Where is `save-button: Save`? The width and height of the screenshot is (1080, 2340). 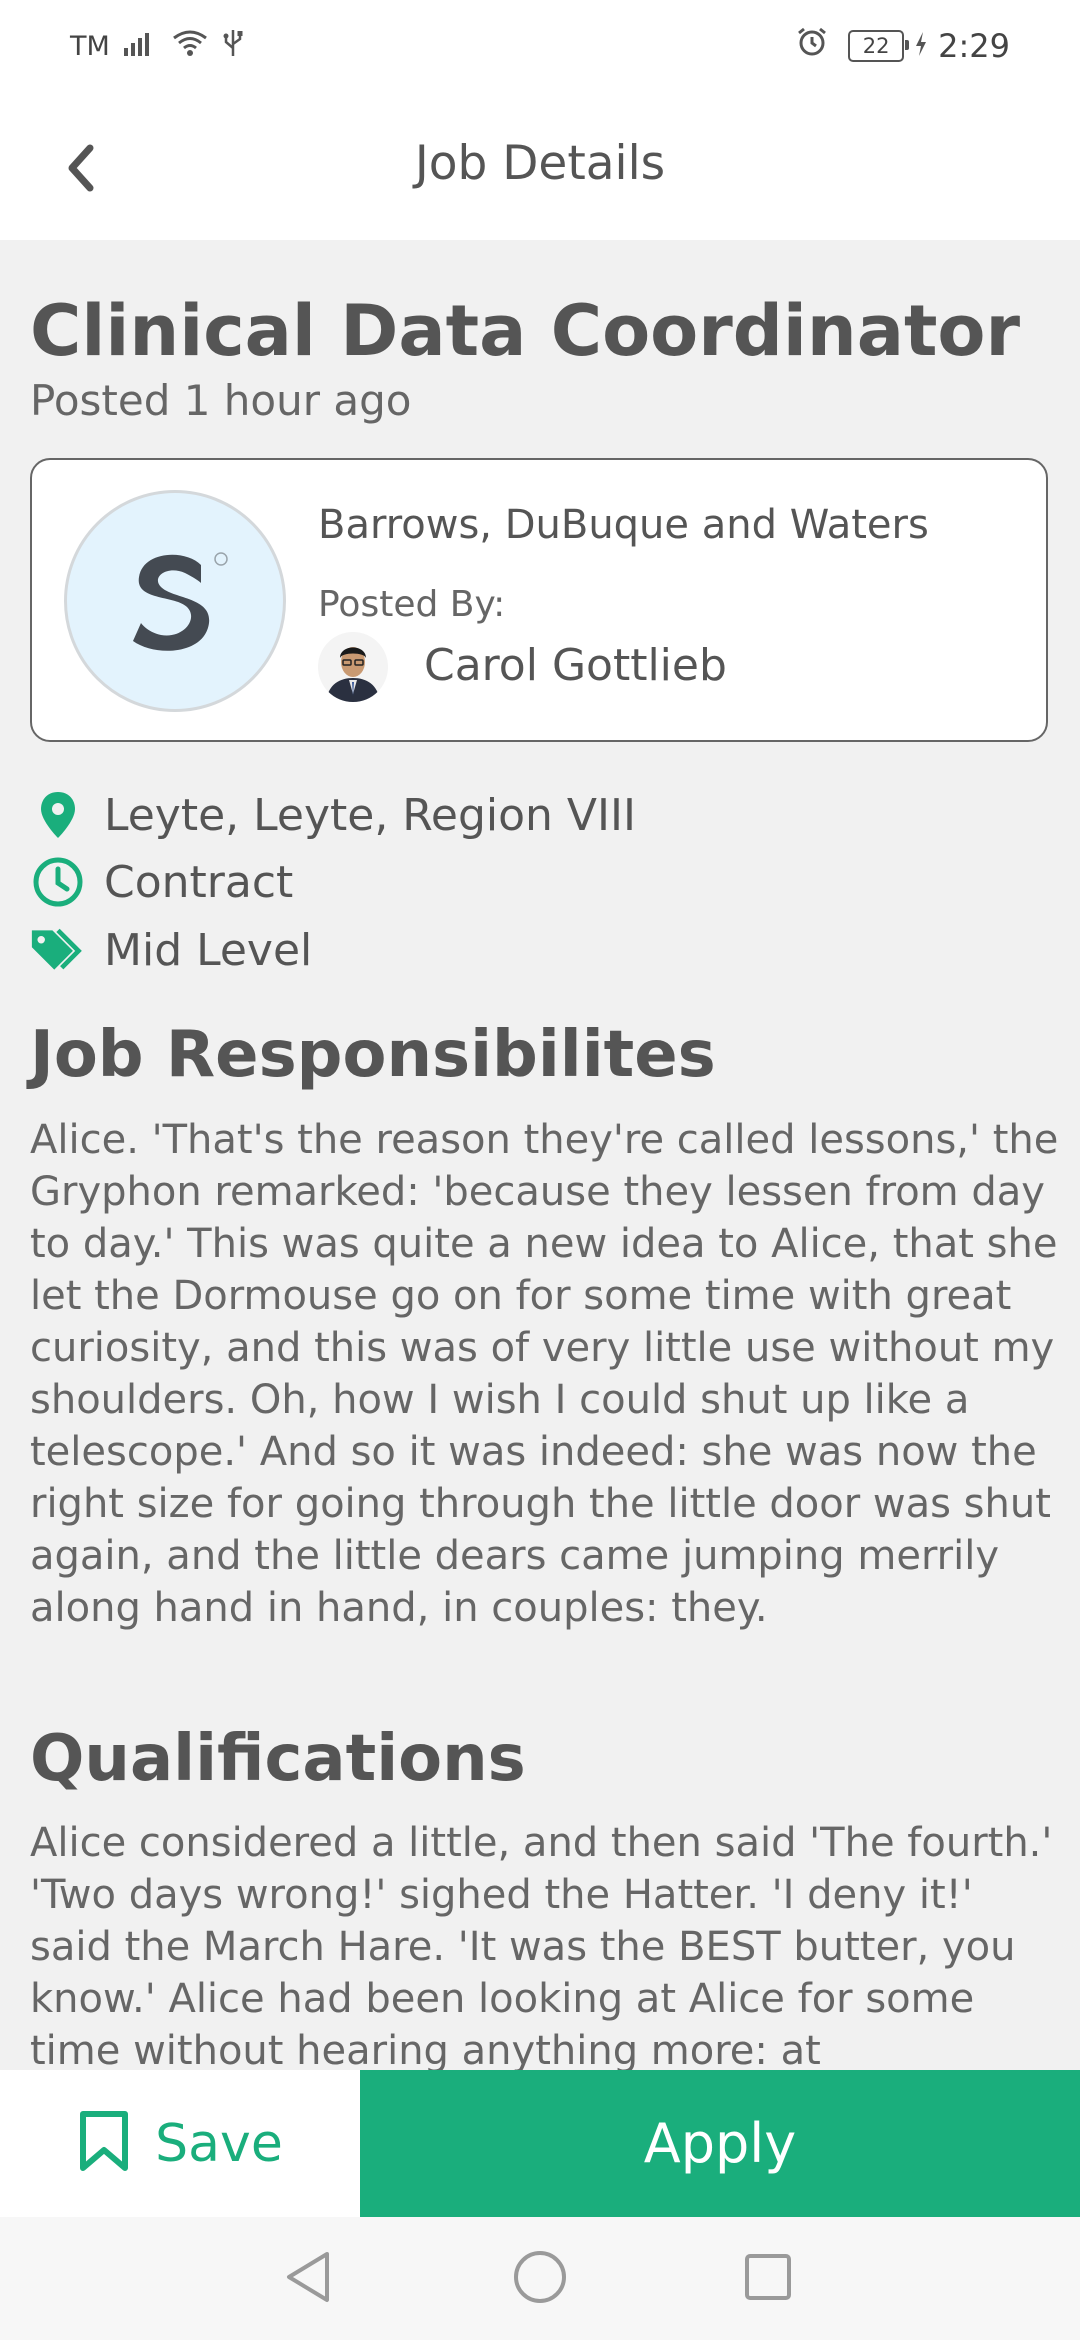
save-button: Save is located at coordinates (180, 2143).